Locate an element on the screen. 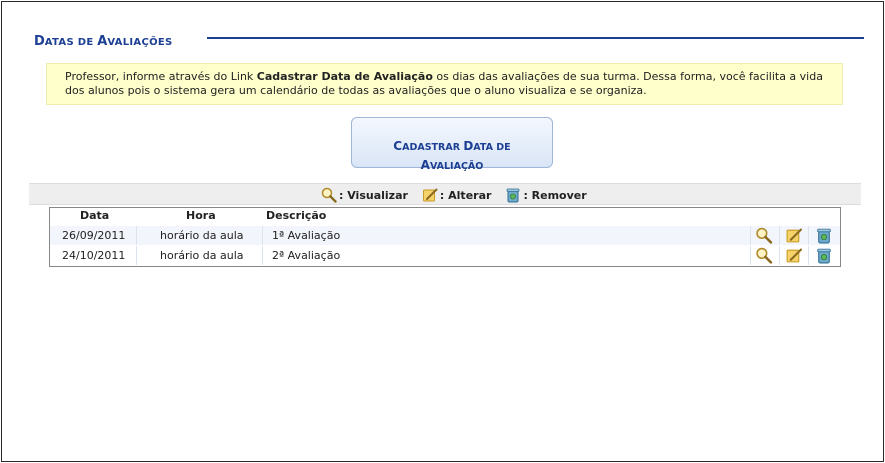 The width and height of the screenshot is (885, 463). notice-link-text: Cadastrar Data de Avaliação is located at coordinates (344, 76).